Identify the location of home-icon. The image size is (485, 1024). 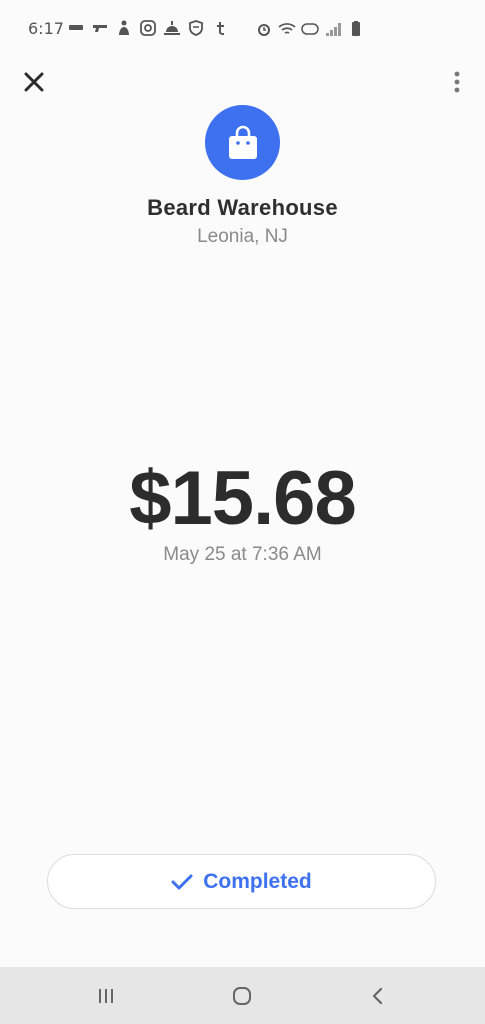
(242, 996).